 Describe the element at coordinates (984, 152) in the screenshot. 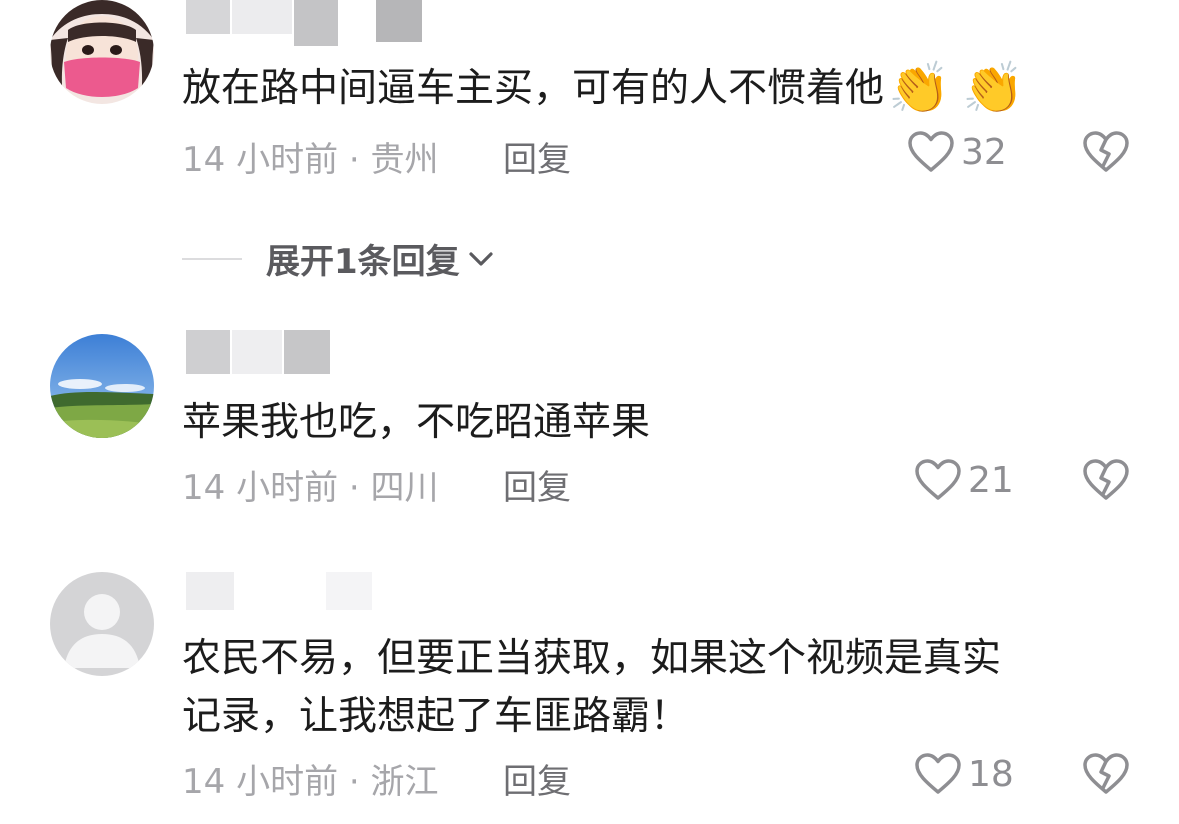

I see `like-count: 32` at that location.